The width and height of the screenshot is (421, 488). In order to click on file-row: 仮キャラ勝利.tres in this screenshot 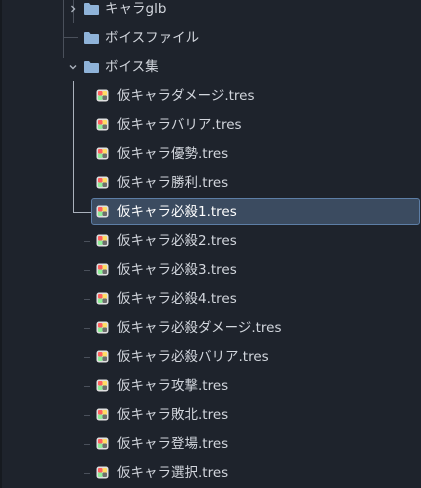, I will do `click(210, 183)`.